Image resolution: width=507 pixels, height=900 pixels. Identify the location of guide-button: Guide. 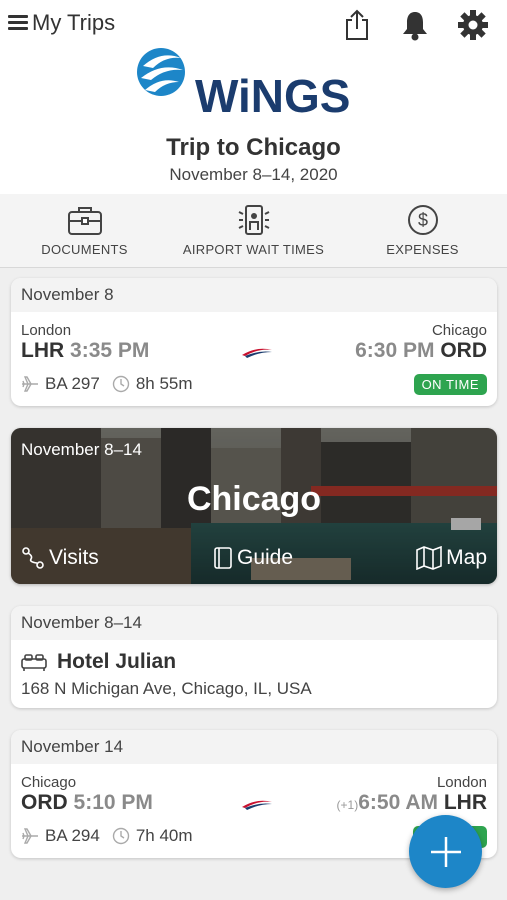
(253, 558).